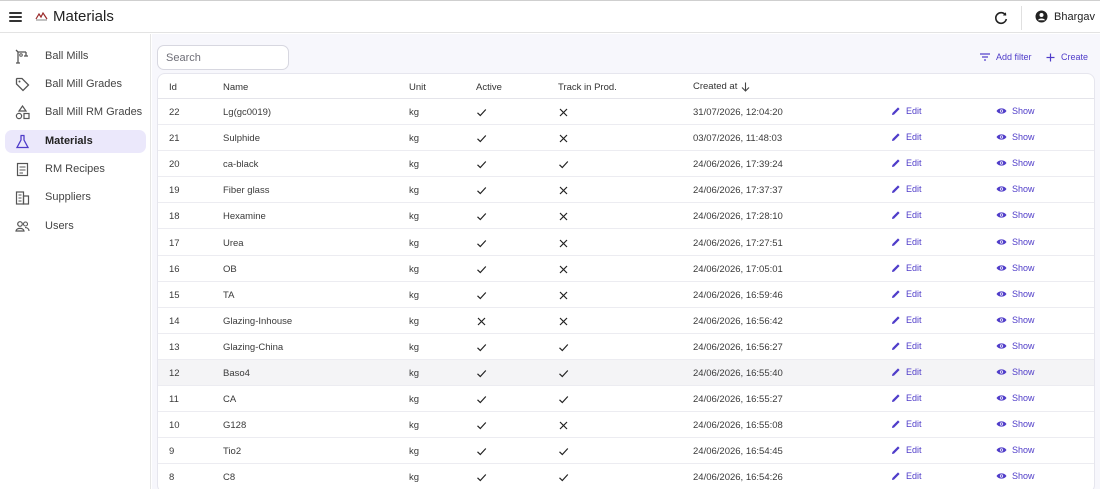  Describe the element at coordinates (489, 87) in the screenshot. I see `column-header-active: Active` at that location.